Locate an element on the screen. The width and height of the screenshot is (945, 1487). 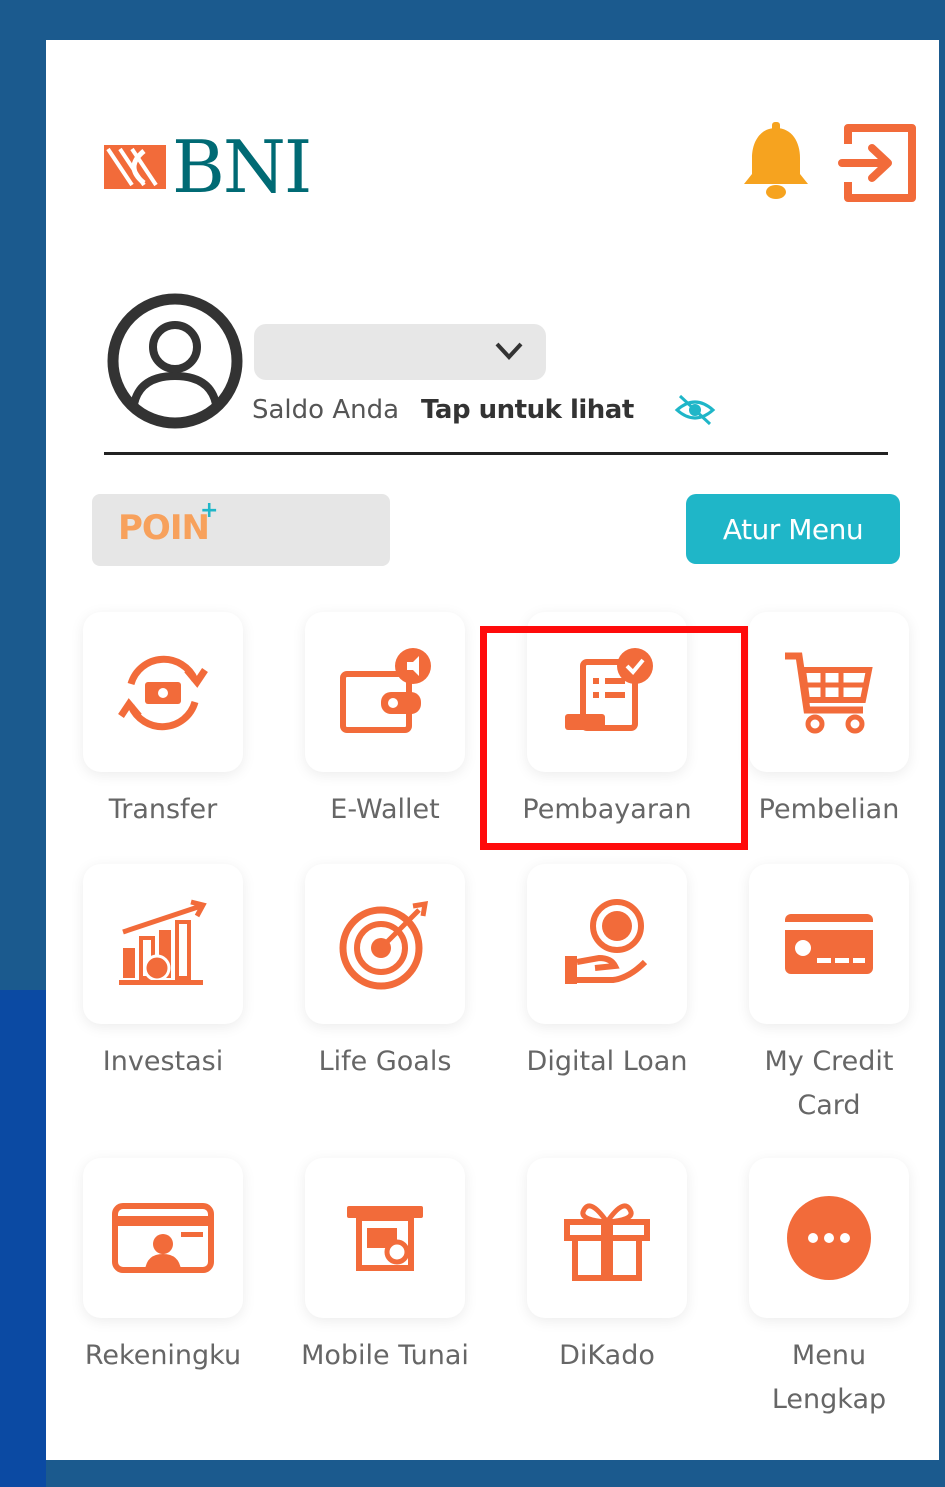
menu-label-line1: My Credit is located at coordinates (829, 1061).